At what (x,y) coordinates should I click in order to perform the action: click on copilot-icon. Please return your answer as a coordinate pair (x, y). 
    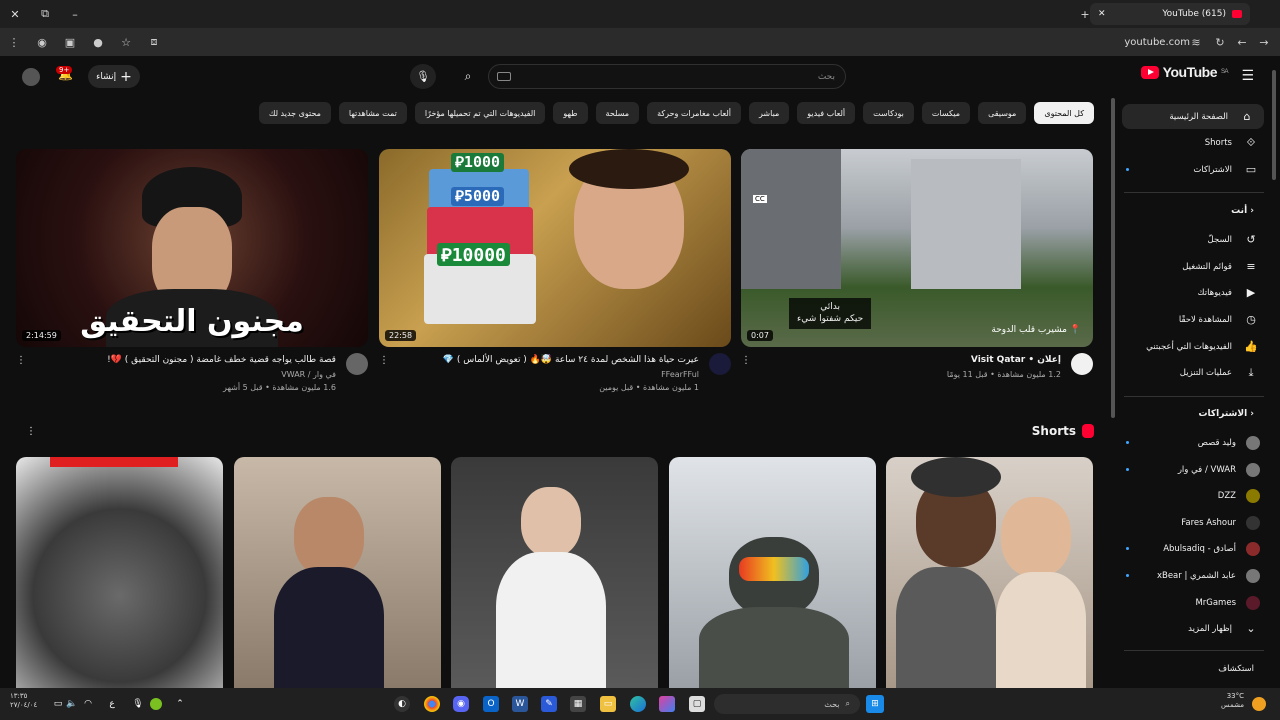
    Looking at the image, I should click on (667, 704).